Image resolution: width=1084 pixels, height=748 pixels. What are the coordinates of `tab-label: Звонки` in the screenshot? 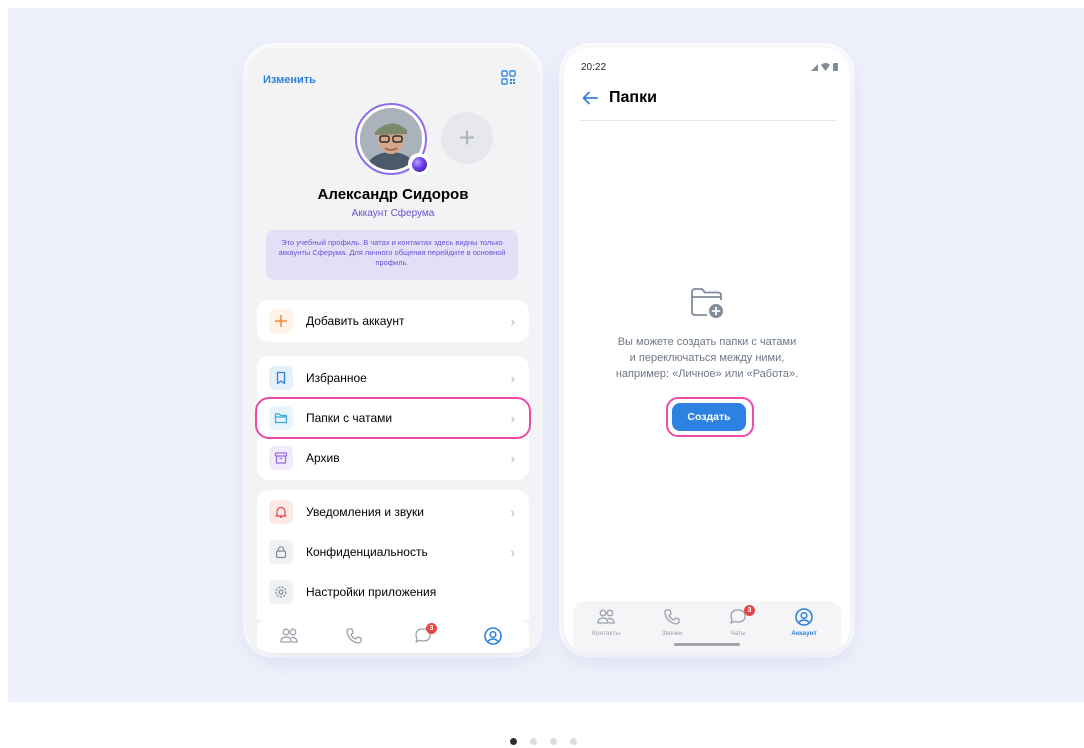 It's located at (672, 633).